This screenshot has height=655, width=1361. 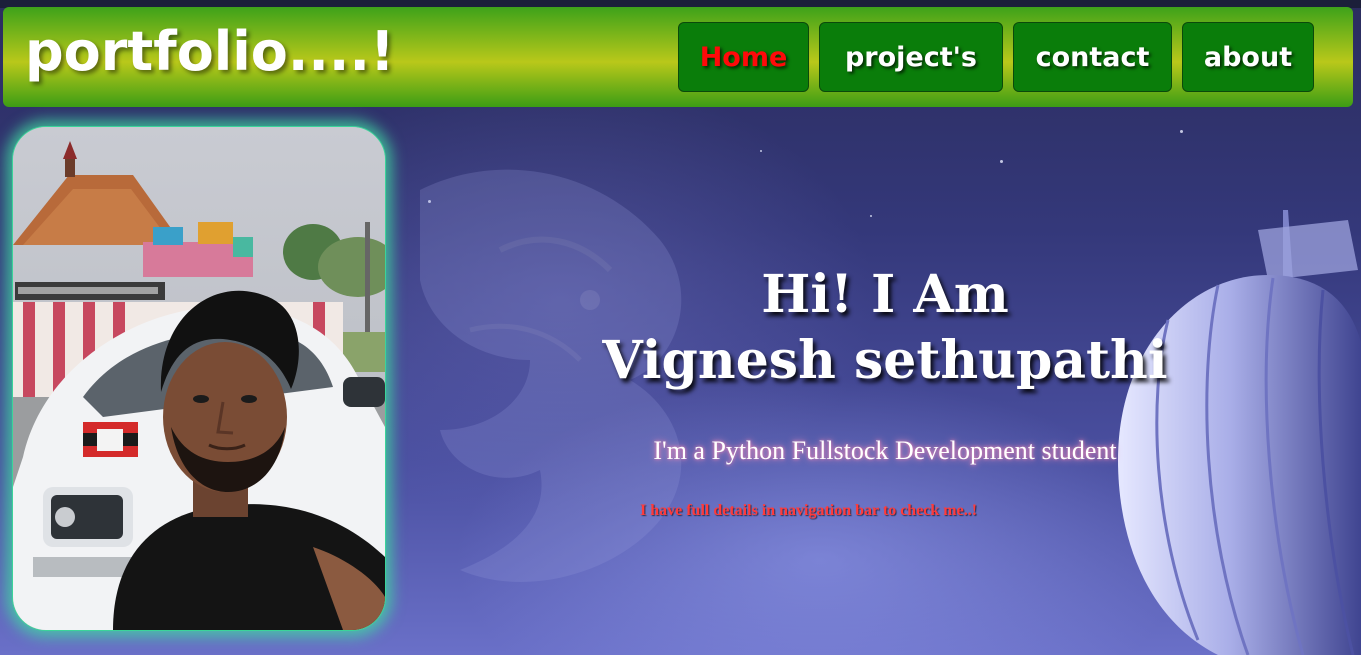 I want to click on nav-contact-button: contact, so click(x=1092, y=57).